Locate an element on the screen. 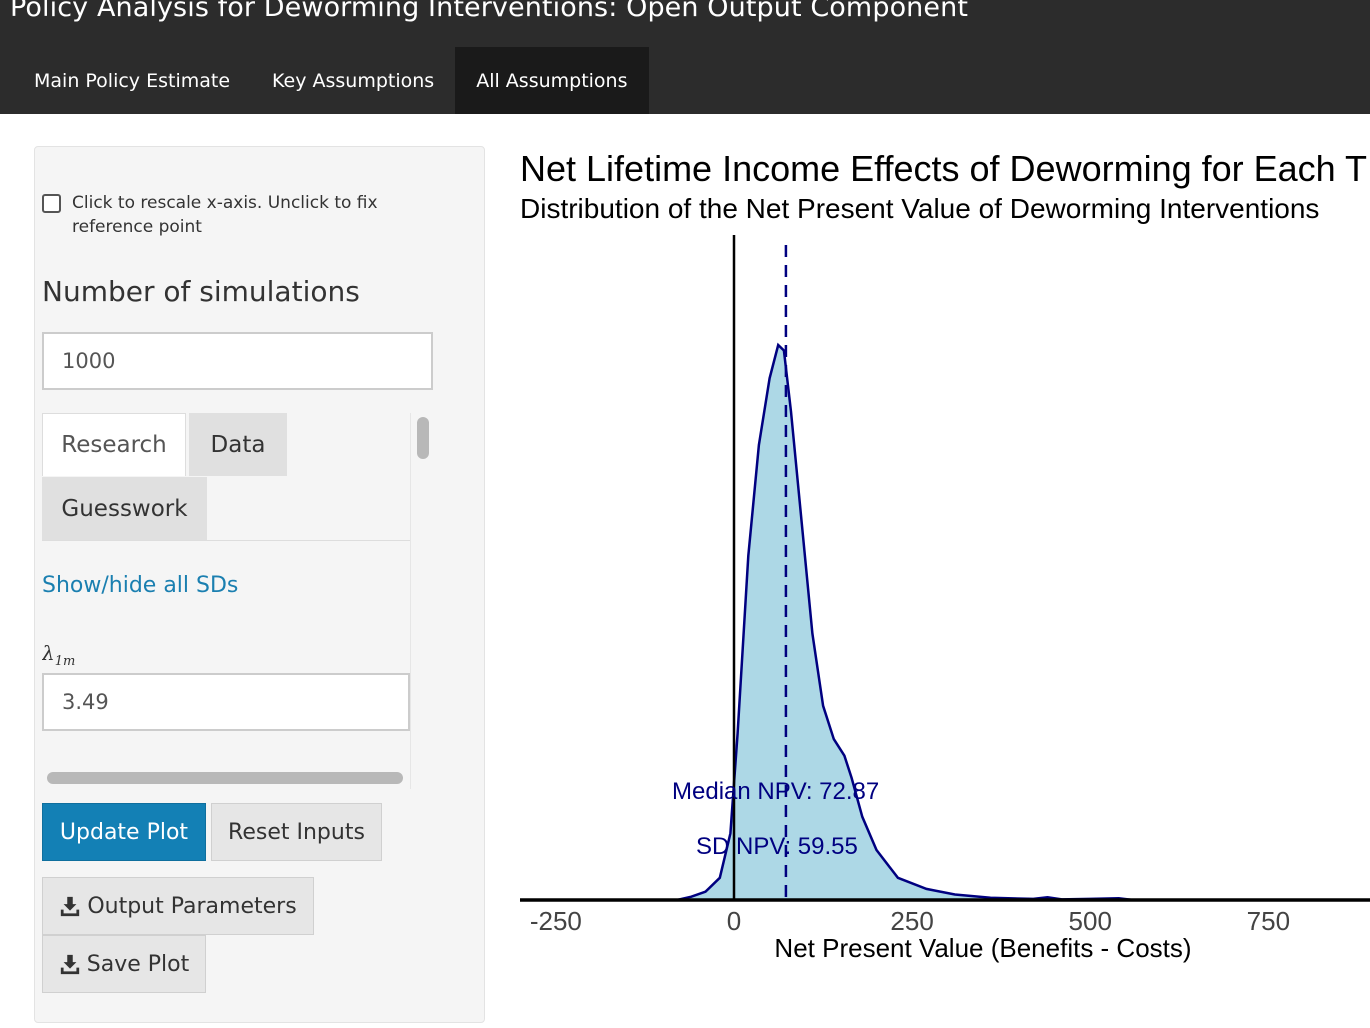 This screenshot has width=1370, height=1028. save-plot-label: Save Plot is located at coordinates (138, 964).